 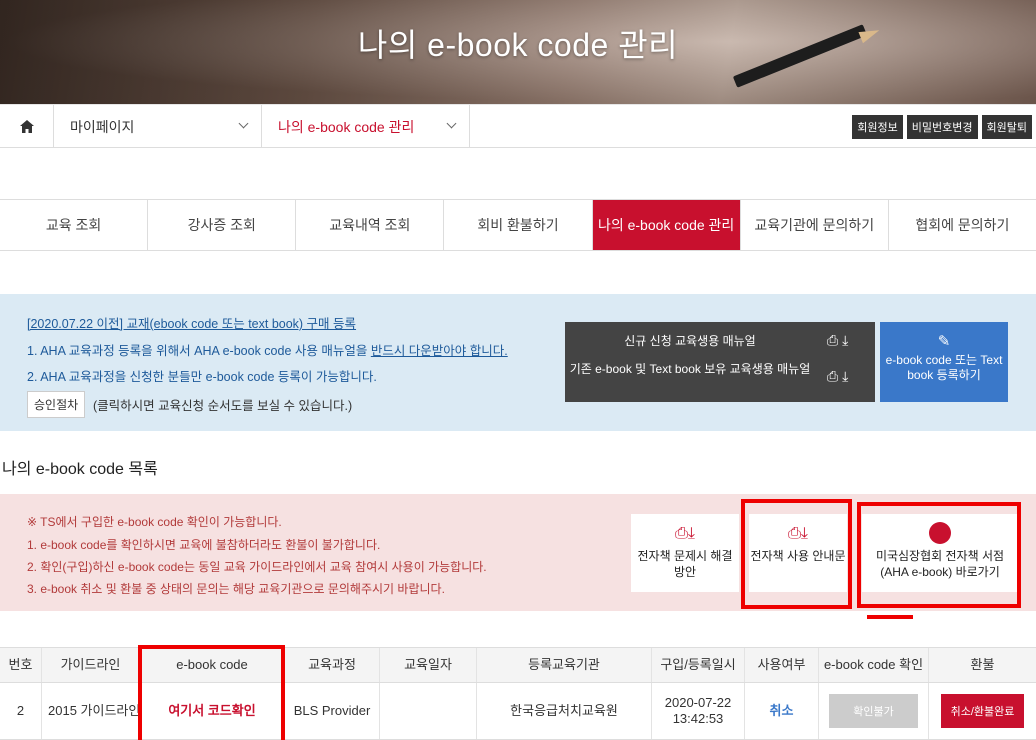 I want to click on tab-inquiry-association: 협회에 문의하기, so click(x=962, y=225).